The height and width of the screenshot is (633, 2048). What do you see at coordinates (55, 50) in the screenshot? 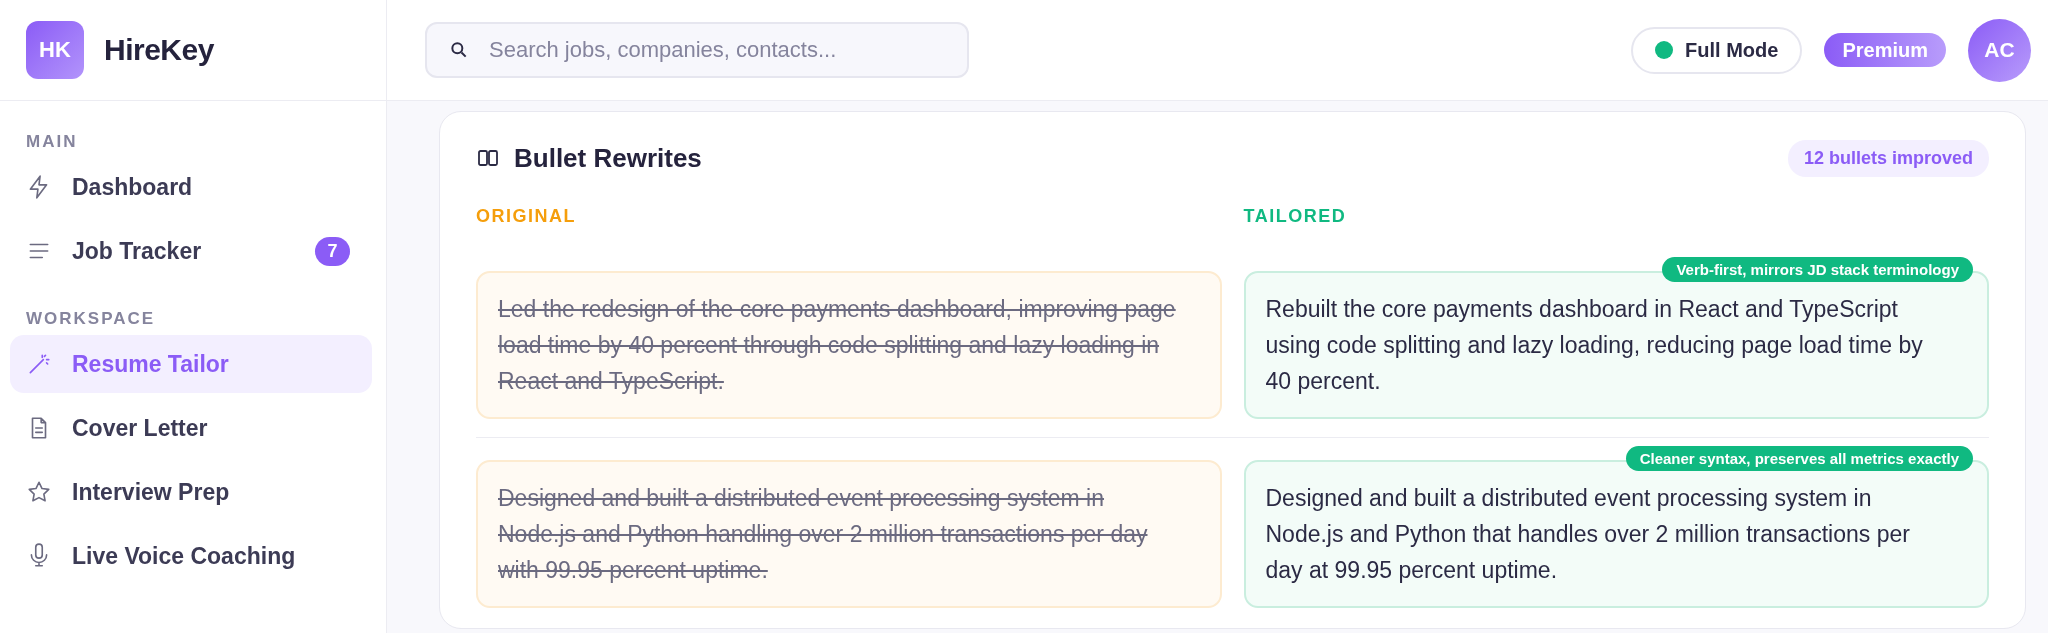
I see `logo-badge: HK` at bounding box center [55, 50].